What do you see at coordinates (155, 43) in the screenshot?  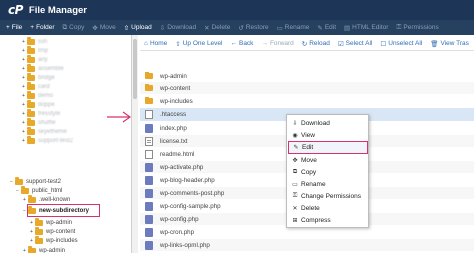 I see `home-button: ⌂ Home` at bounding box center [155, 43].